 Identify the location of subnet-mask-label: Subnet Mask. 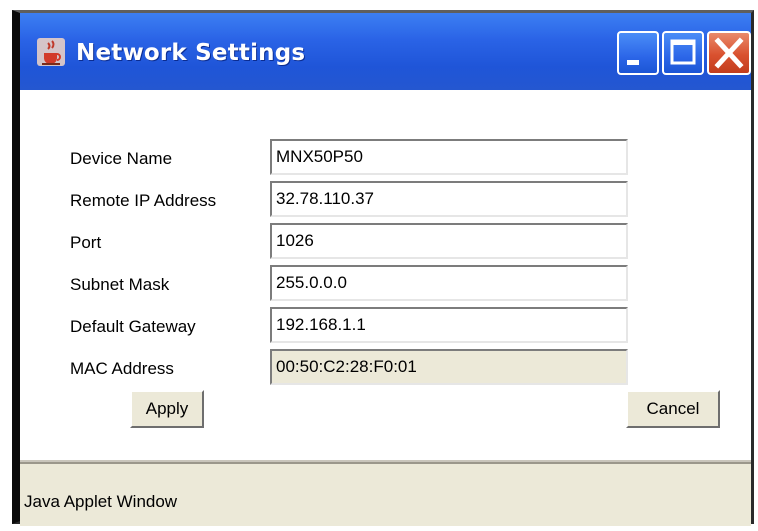
(120, 284).